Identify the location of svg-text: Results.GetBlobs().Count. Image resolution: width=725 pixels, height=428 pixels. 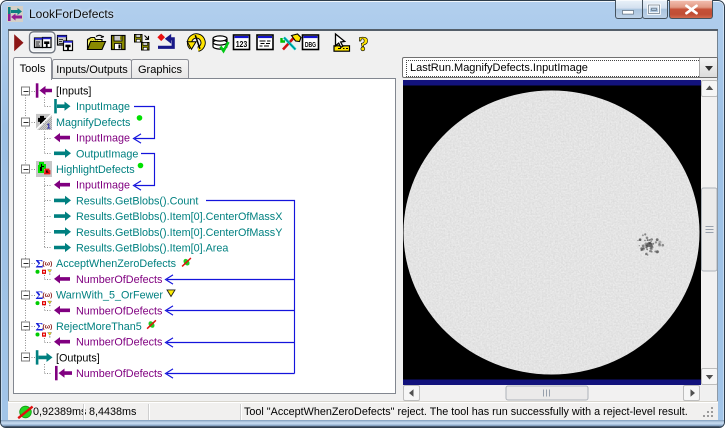
(137, 201).